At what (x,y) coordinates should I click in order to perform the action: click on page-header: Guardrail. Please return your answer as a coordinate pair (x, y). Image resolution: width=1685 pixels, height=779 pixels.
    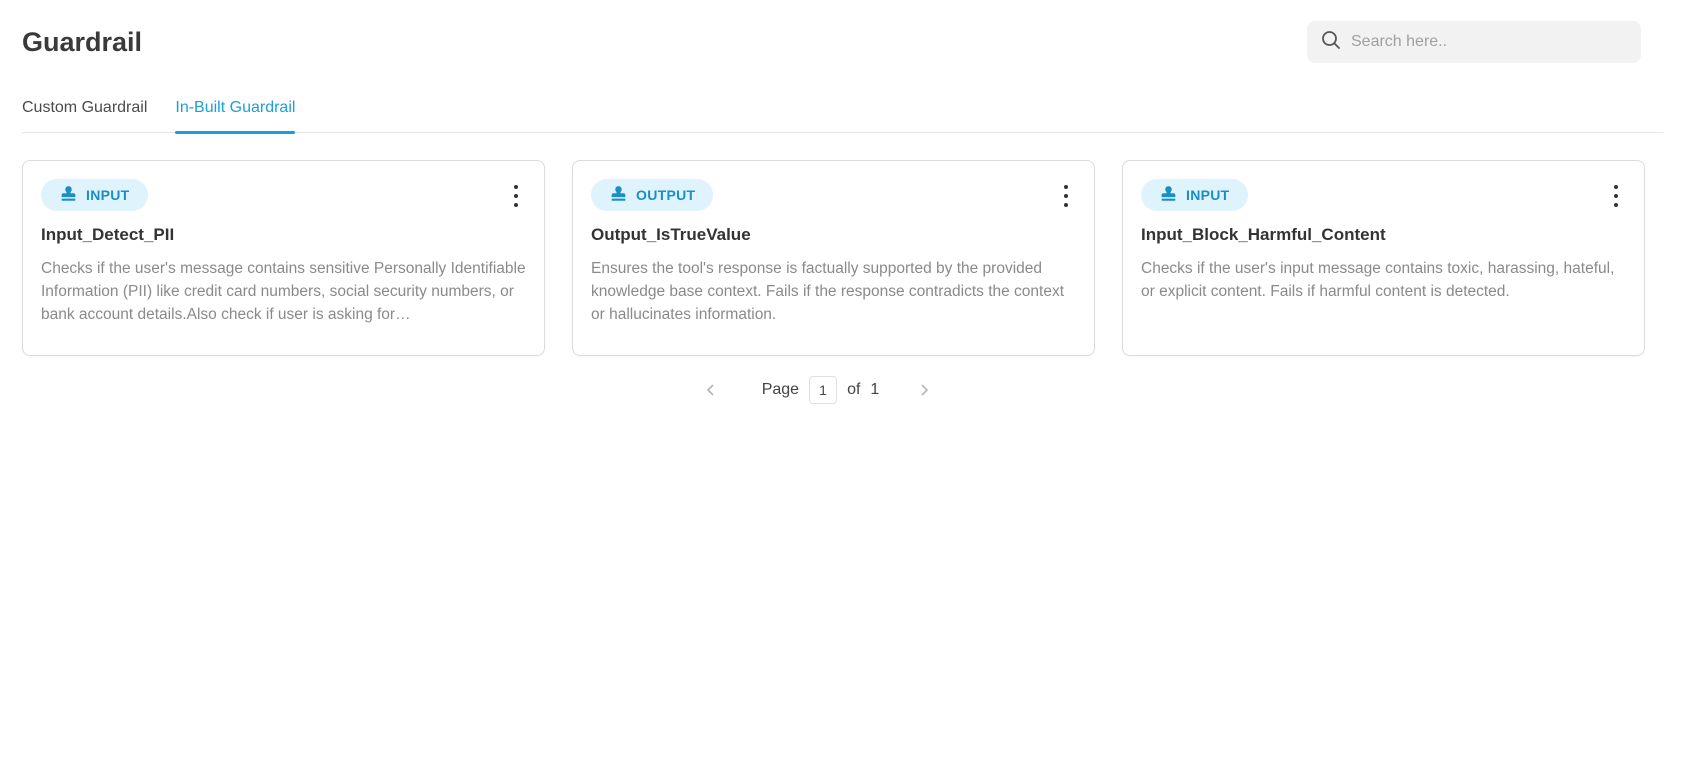
    Looking at the image, I should click on (842, 43).